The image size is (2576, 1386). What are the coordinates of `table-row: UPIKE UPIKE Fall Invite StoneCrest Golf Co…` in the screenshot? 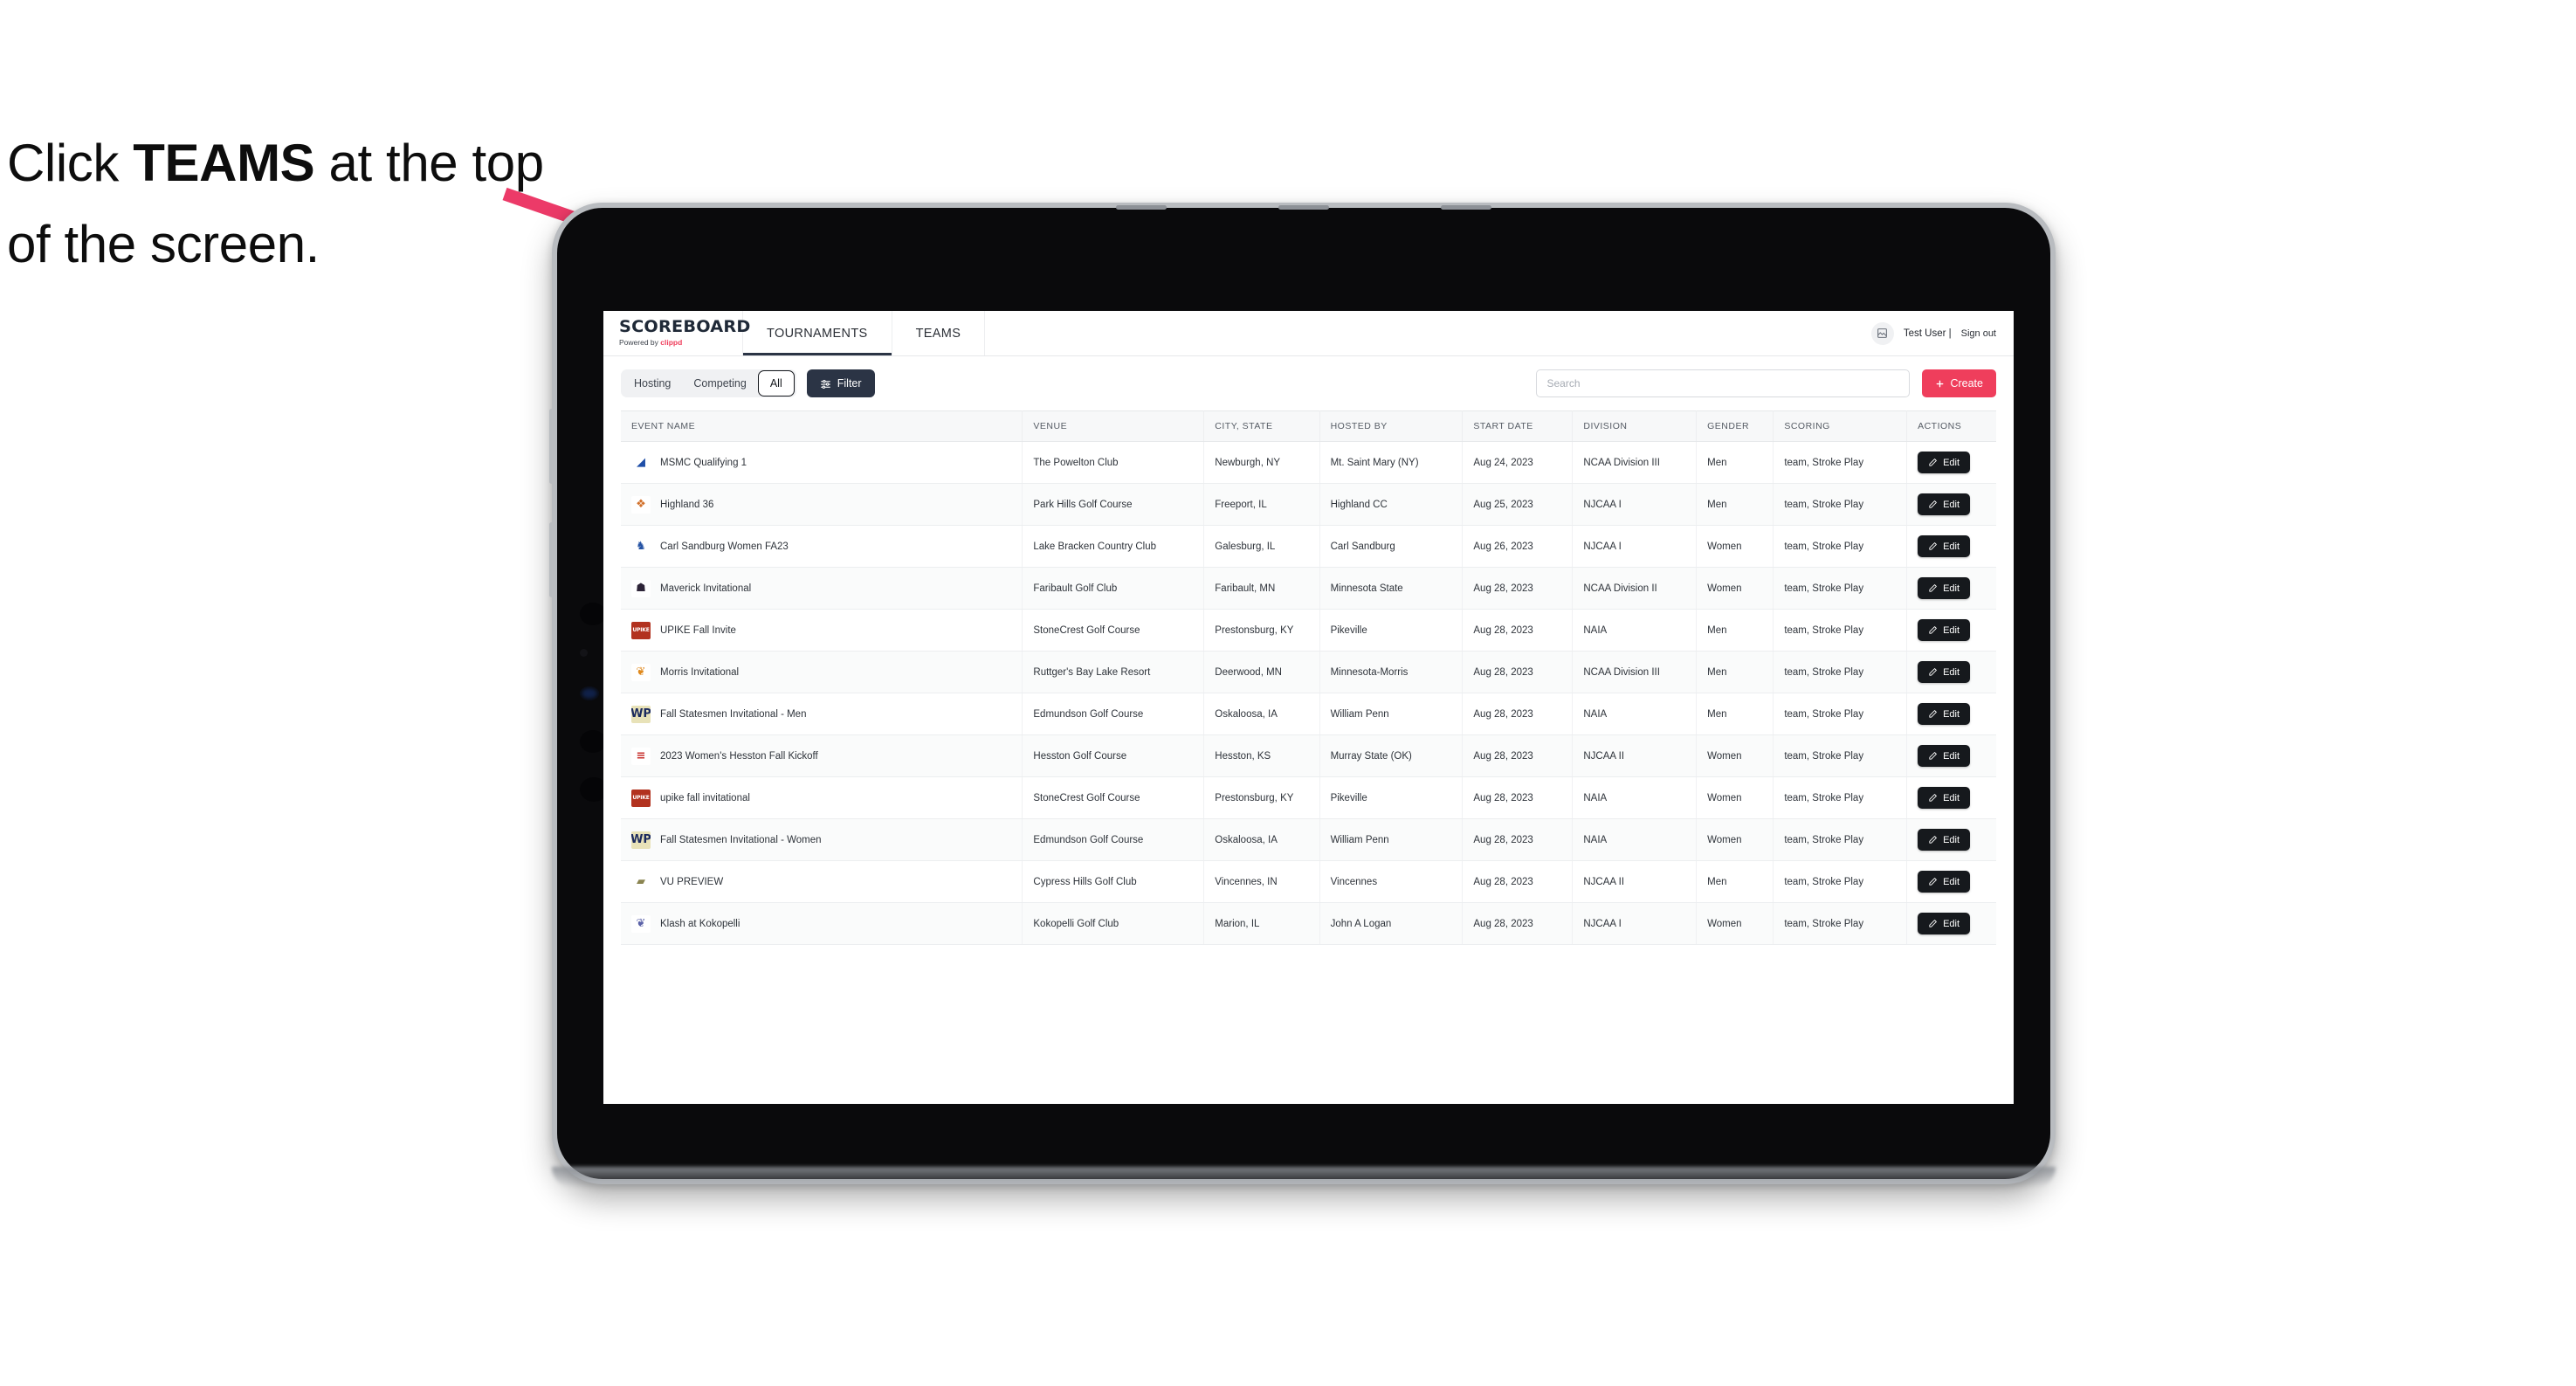 It's located at (1308, 630).